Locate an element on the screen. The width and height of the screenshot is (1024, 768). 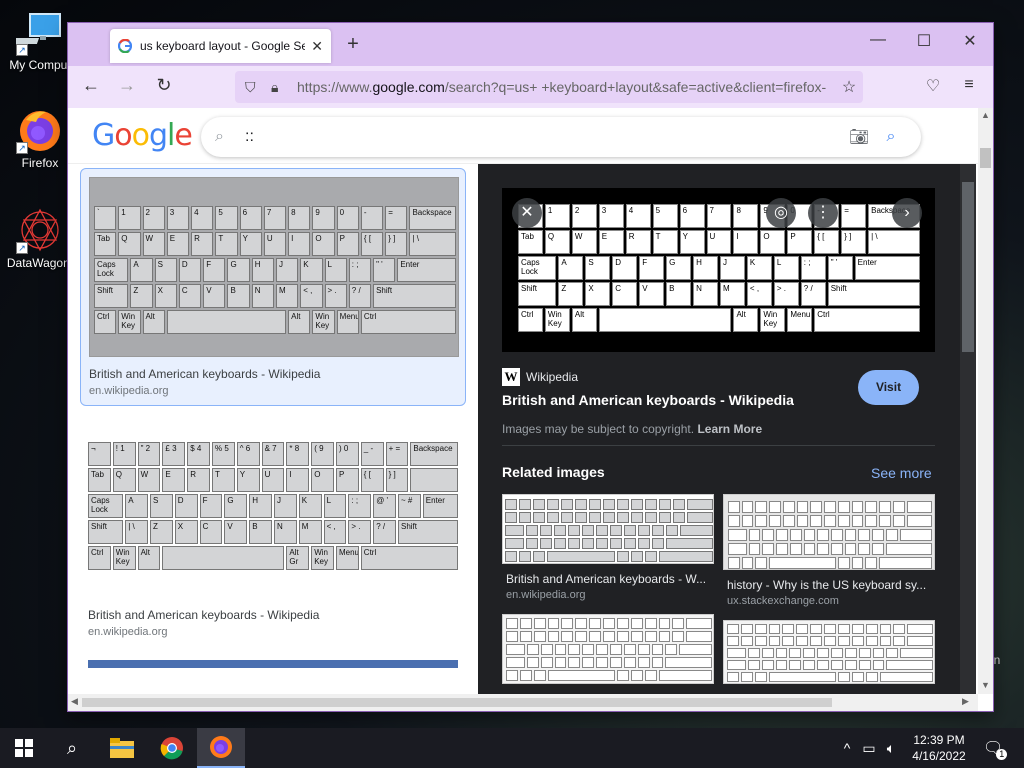
file-explorer-button is located at coordinates (122, 748).